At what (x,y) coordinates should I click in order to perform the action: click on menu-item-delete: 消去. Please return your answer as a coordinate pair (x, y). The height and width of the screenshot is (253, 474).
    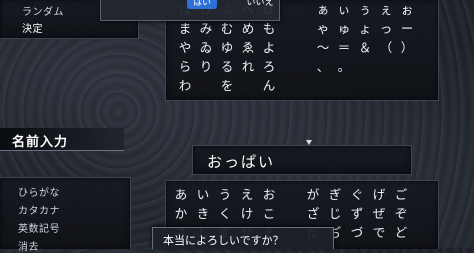
    Looking at the image, I should click on (28, 245).